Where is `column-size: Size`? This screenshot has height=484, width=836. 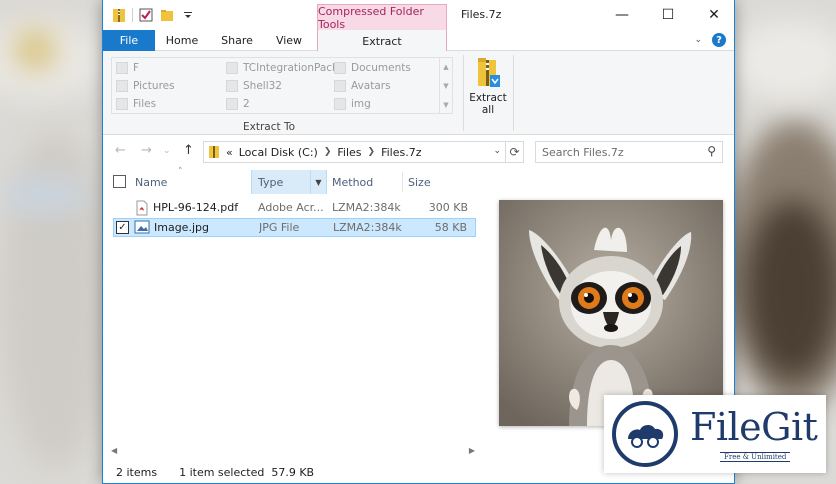
column-size: Size is located at coordinates (441, 182).